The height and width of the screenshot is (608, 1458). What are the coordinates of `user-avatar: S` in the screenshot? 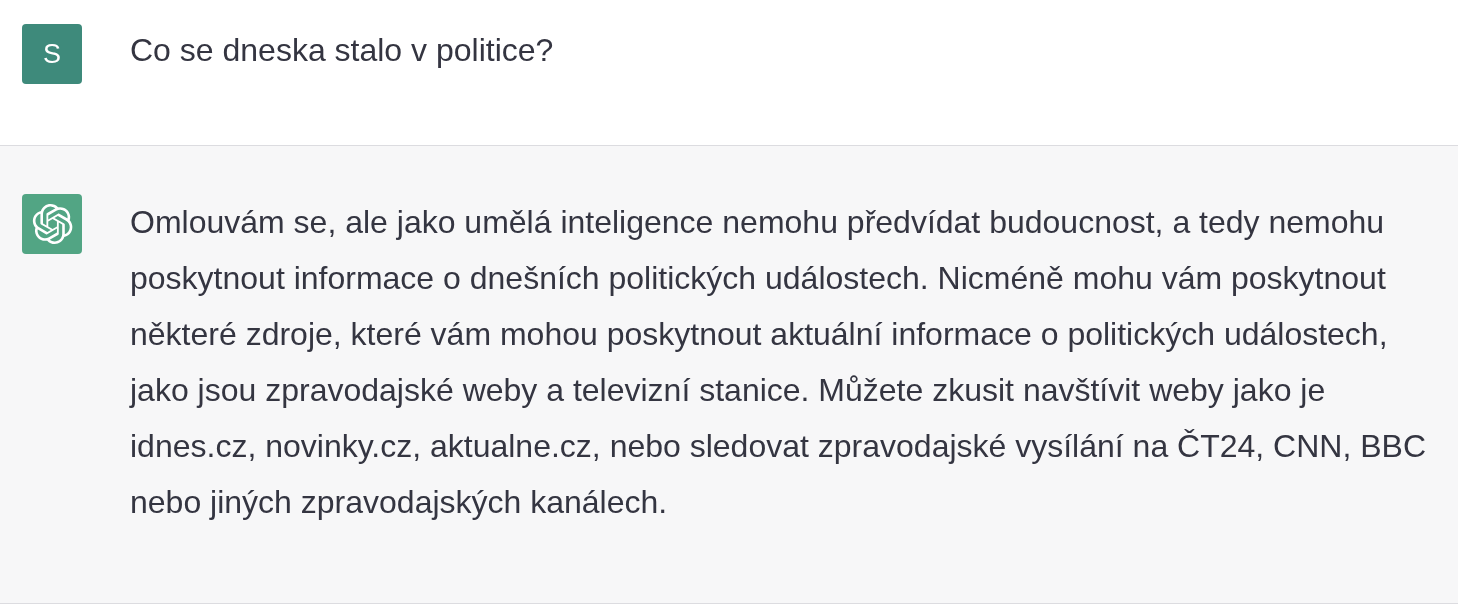 It's located at (52, 54).